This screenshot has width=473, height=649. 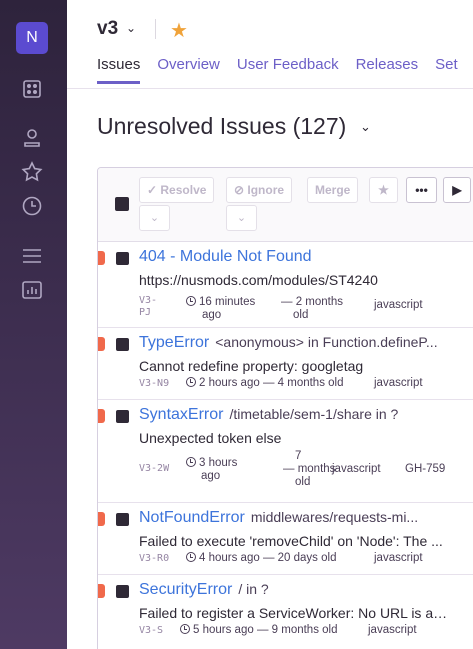 I want to click on first-seen-text: — 4 months old, so click(x=303, y=383).